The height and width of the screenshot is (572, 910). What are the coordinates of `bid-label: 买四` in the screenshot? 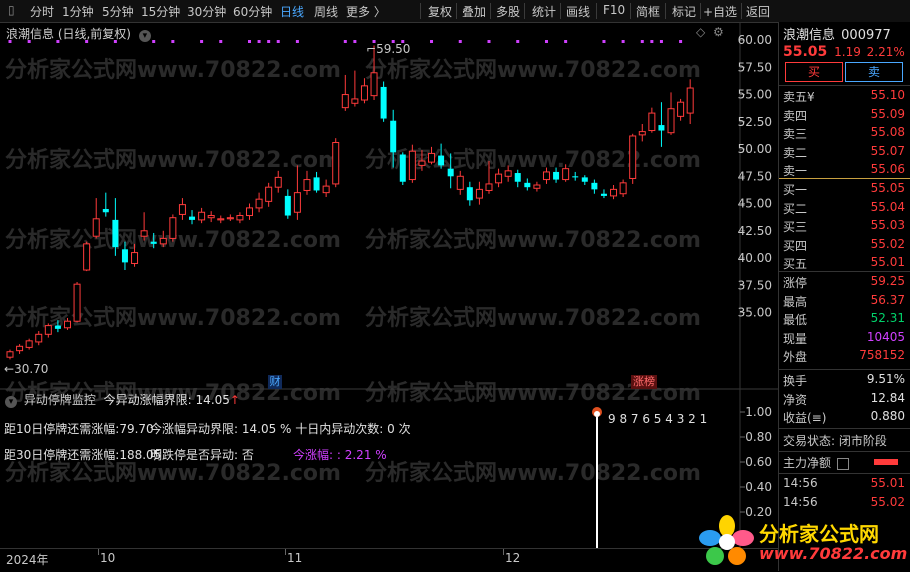 It's located at (795, 245).